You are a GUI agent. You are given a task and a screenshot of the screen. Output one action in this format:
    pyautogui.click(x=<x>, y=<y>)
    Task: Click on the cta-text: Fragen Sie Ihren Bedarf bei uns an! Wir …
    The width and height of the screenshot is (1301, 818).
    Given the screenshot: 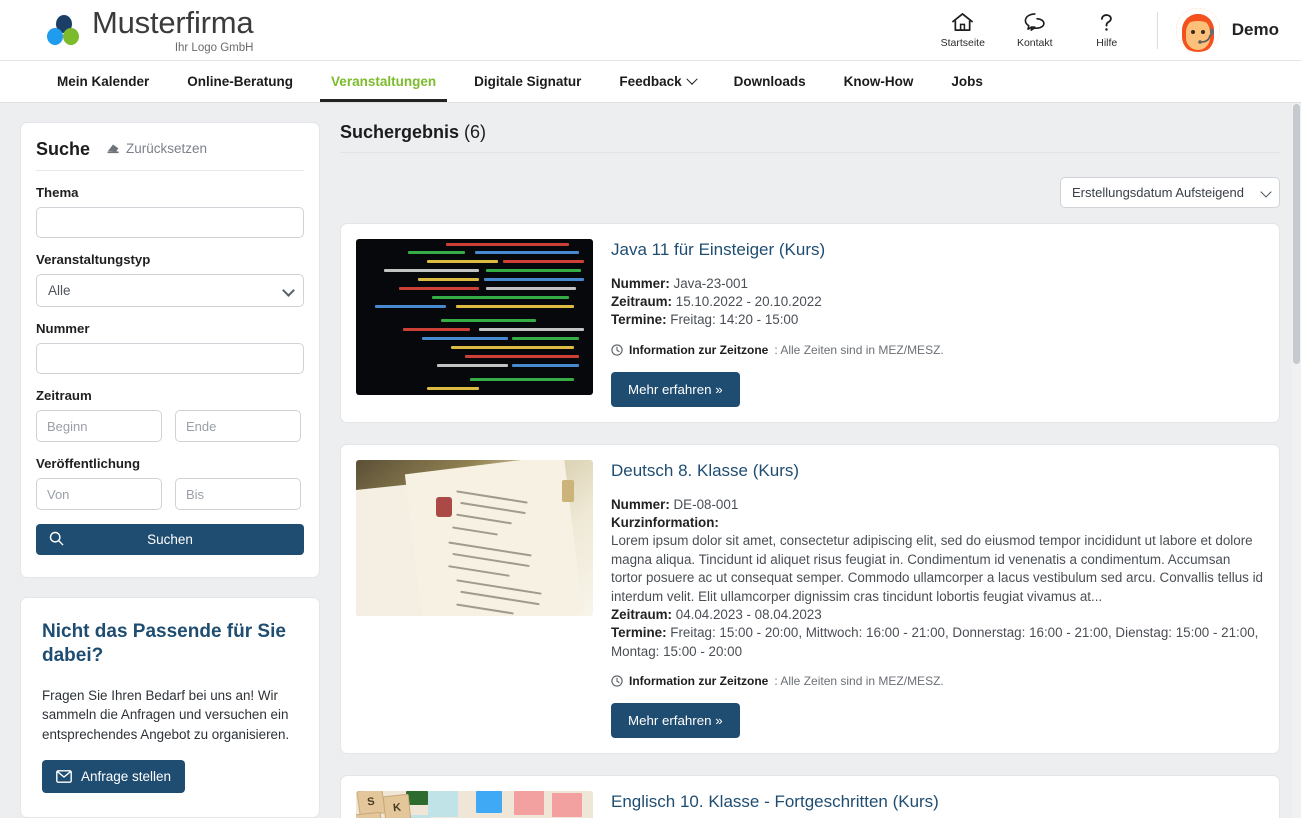 What is the action you would take?
    pyautogui.click(x=166, y=714)
    